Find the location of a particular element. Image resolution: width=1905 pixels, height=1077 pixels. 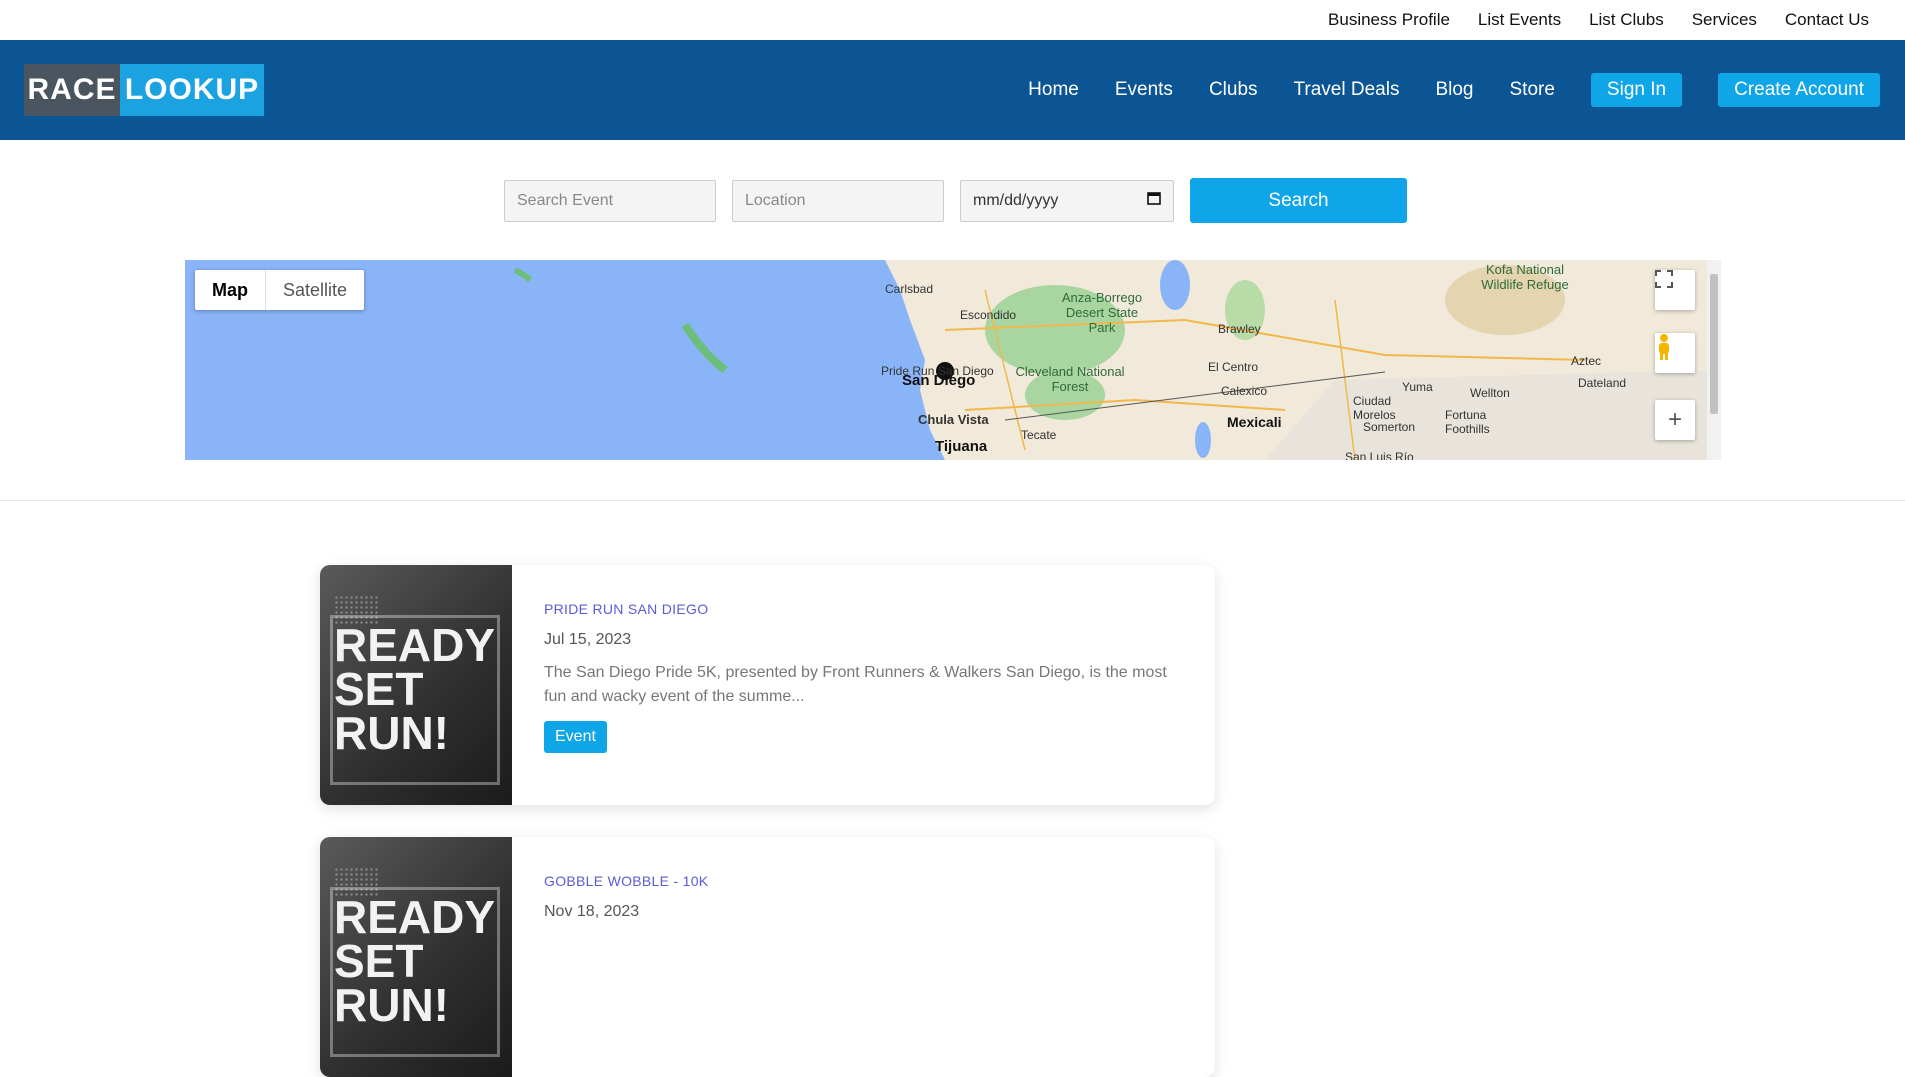

event-card-body: GOBBLE WOBBLE - 10K Nov 18, 2023 is located at coordinates (864, 897).